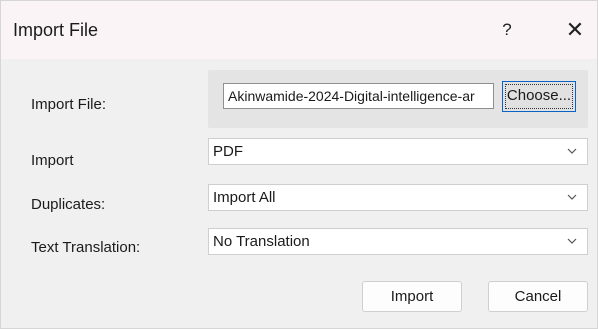  What do you see at coordinates (358, 96) in the screenshot?
I see `file-path-field: Akinwamide-2024-Digital-intelligence-ar` at bounding box center [358, 96].